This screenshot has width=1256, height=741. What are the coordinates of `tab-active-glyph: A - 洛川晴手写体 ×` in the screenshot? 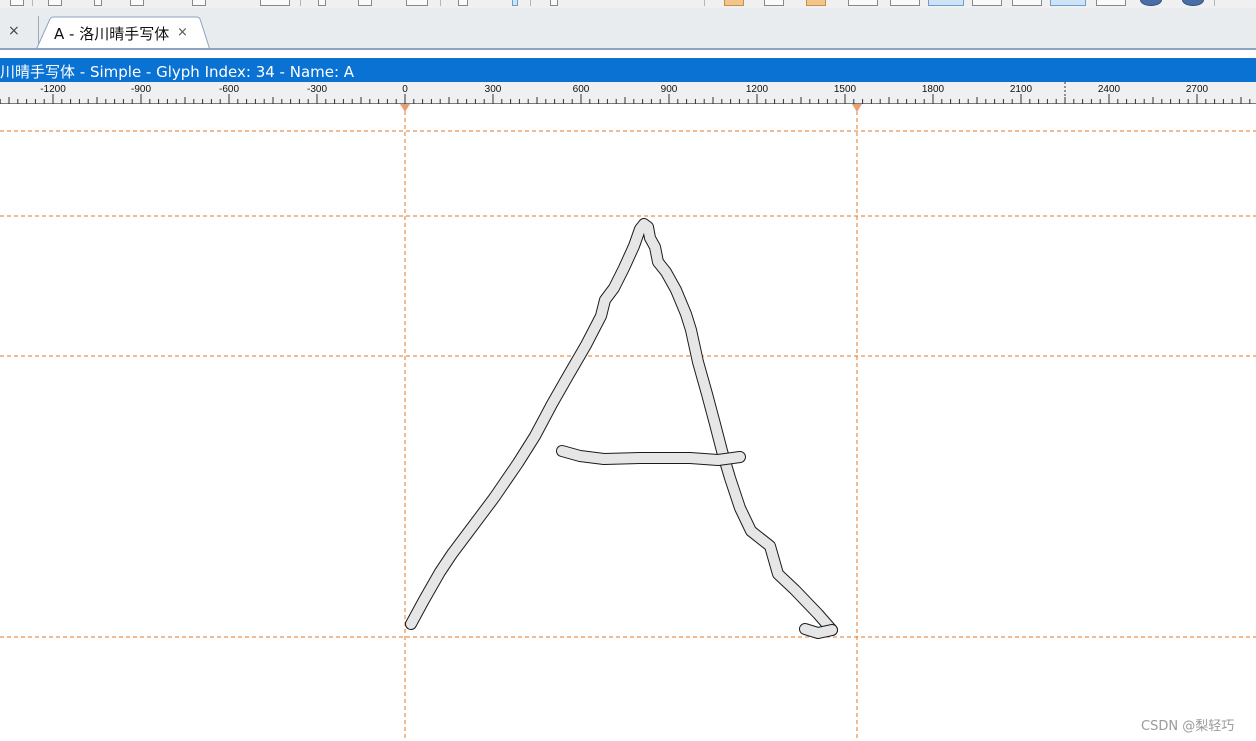 It's located at (123, 33).